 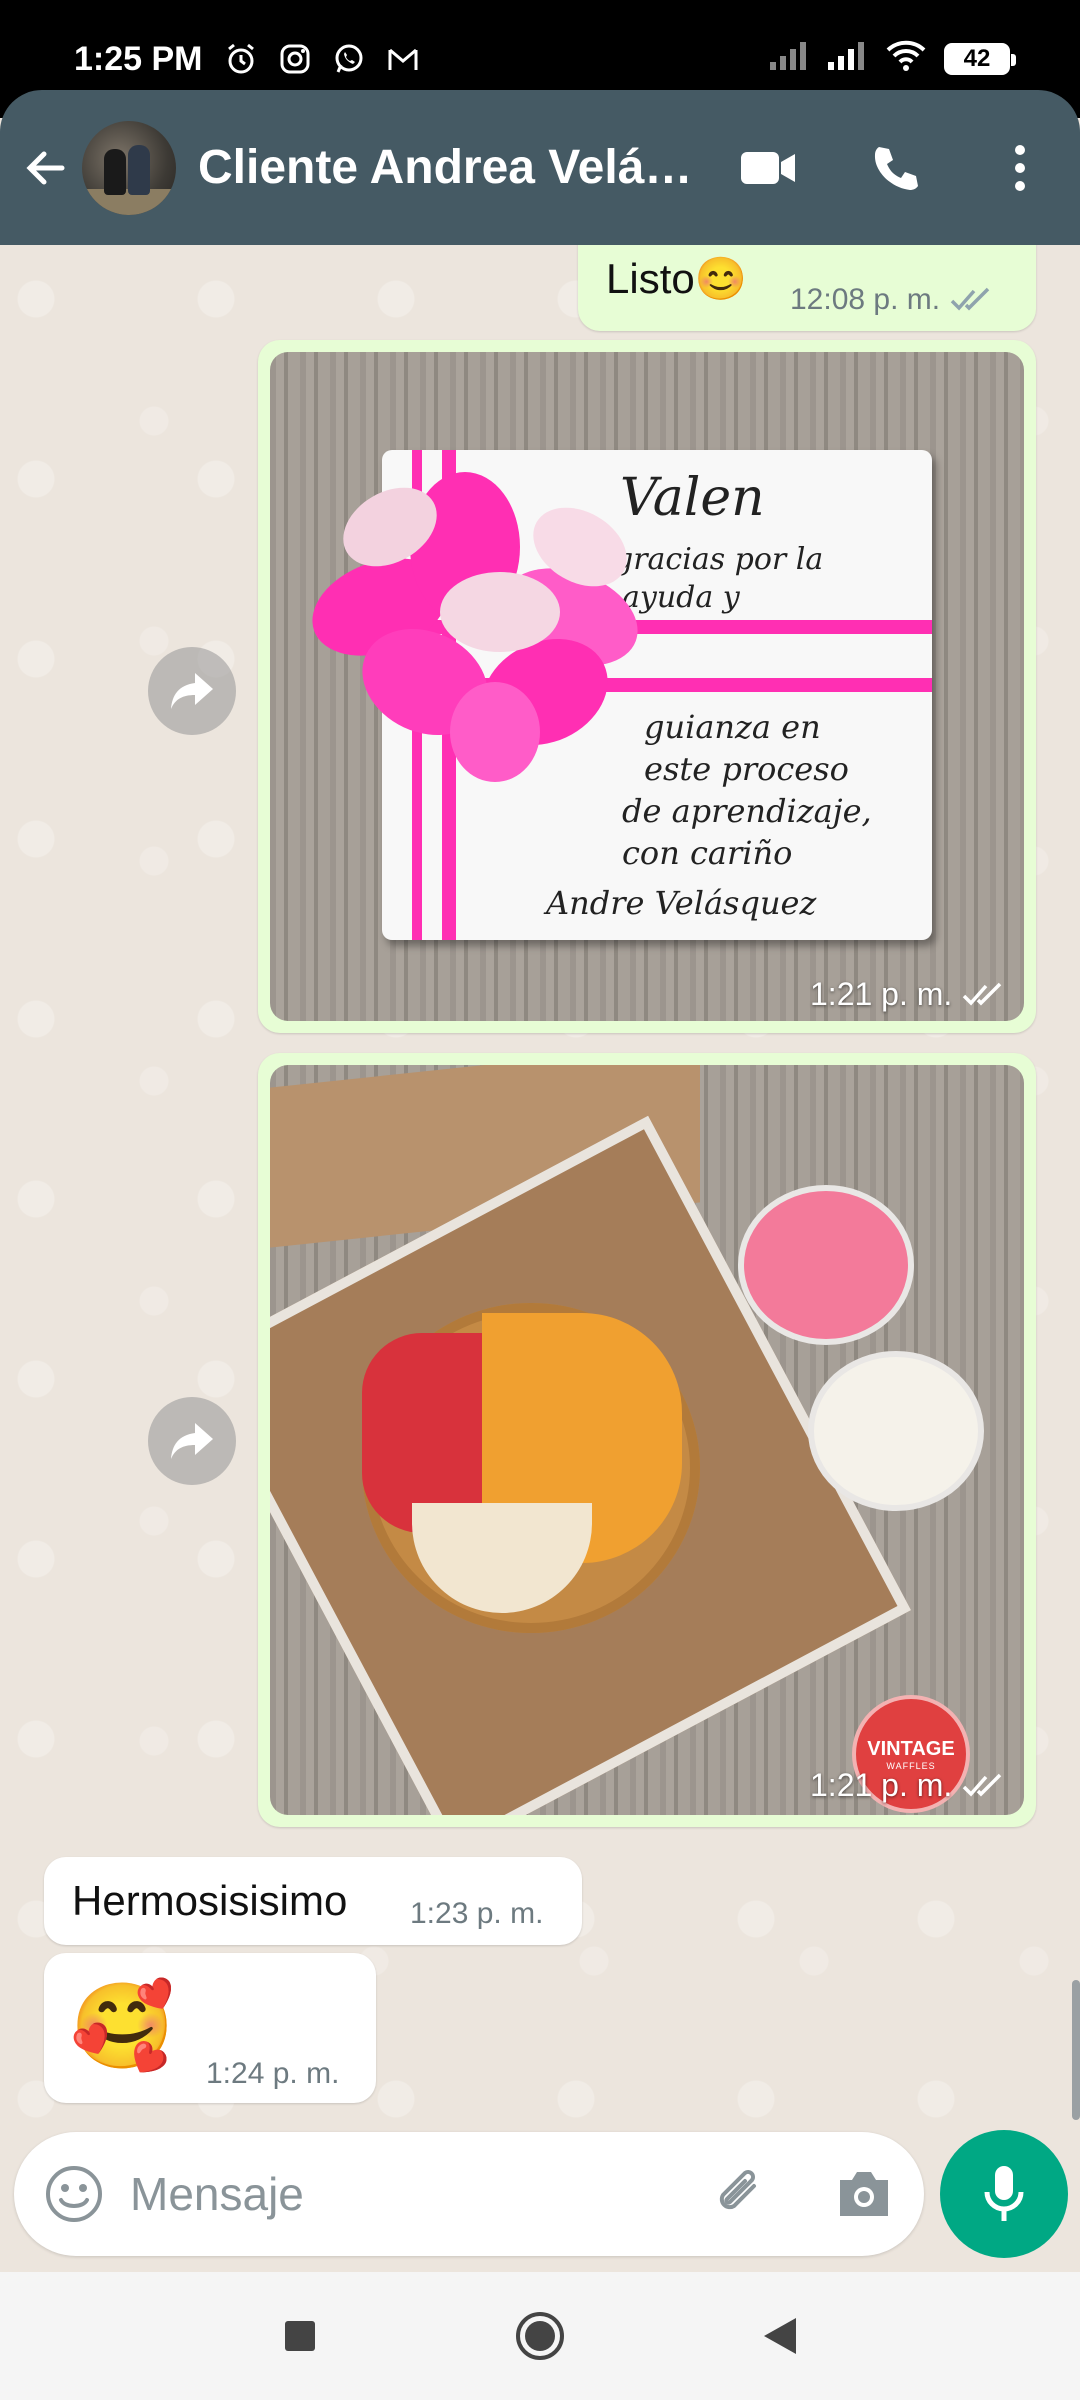 What do you see at coordinates (906, 59) in the screenshot?
I see `wifi-icon` at bounding box center [906, 59].